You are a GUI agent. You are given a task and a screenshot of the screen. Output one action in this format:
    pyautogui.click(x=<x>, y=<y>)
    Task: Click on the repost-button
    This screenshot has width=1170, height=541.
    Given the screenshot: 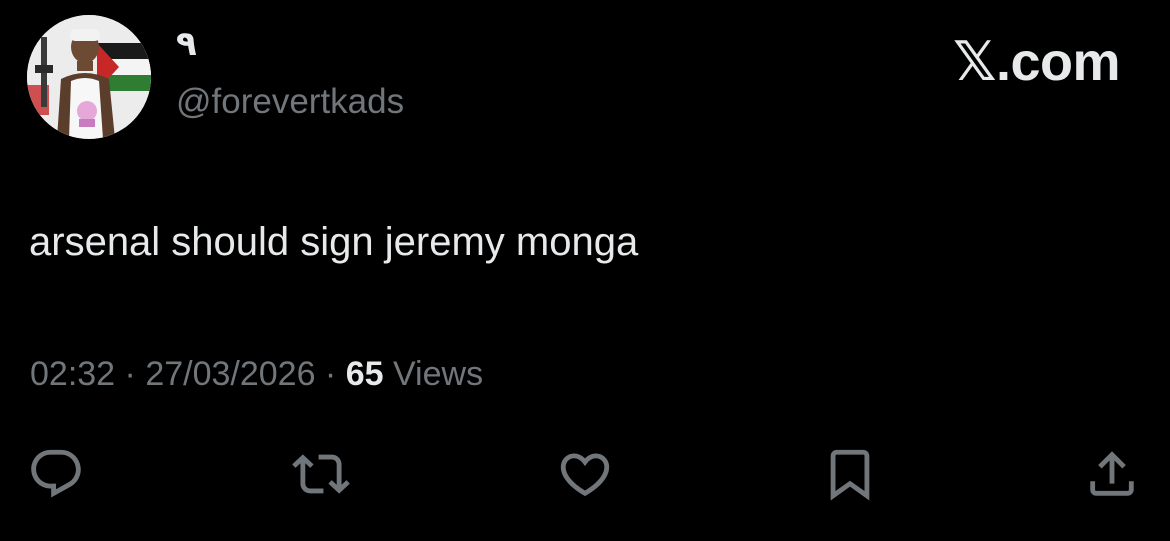 What is the action you would take?
    pyautogui.click(x=321, y=474)
    